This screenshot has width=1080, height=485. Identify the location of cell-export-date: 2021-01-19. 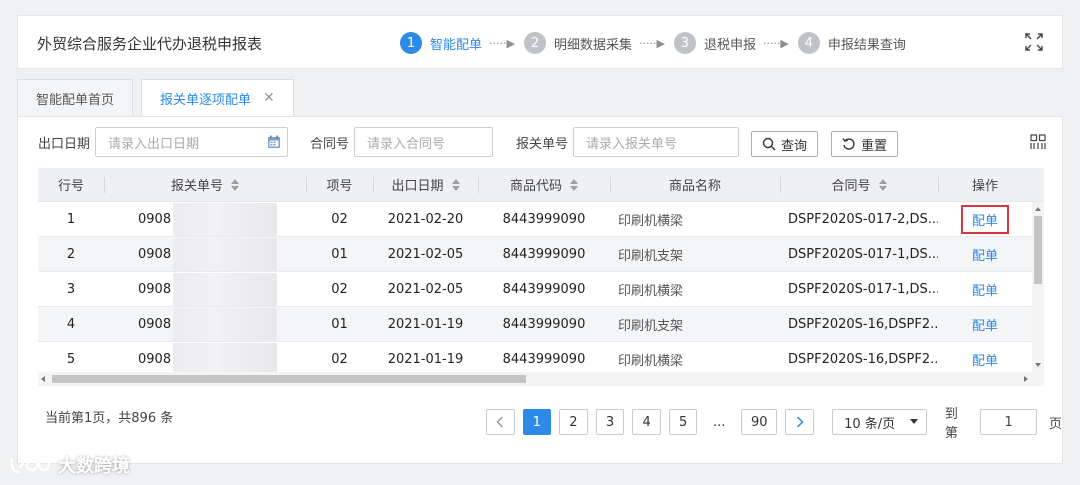
(425, 324).